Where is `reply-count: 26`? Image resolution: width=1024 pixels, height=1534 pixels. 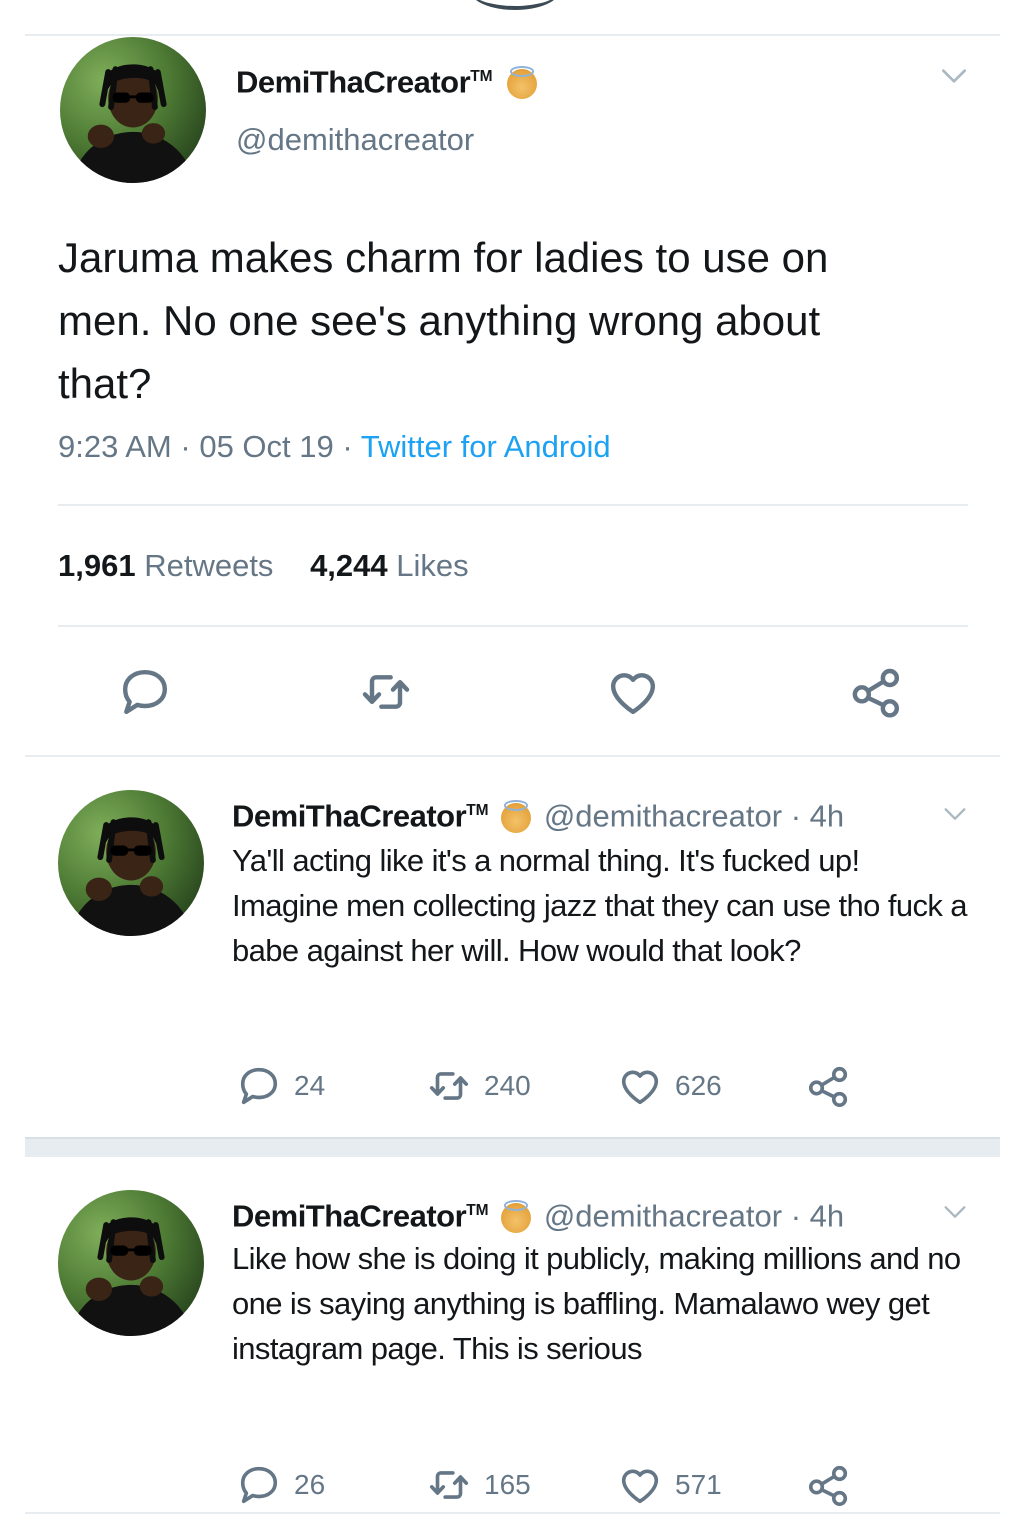
reply-count: 26 is located at coordinates (310, 1484).